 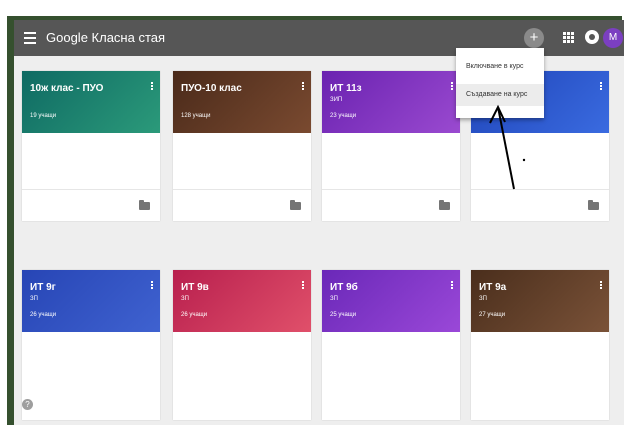 I want to click on annotation-arrow, so click(x=507, y=147).